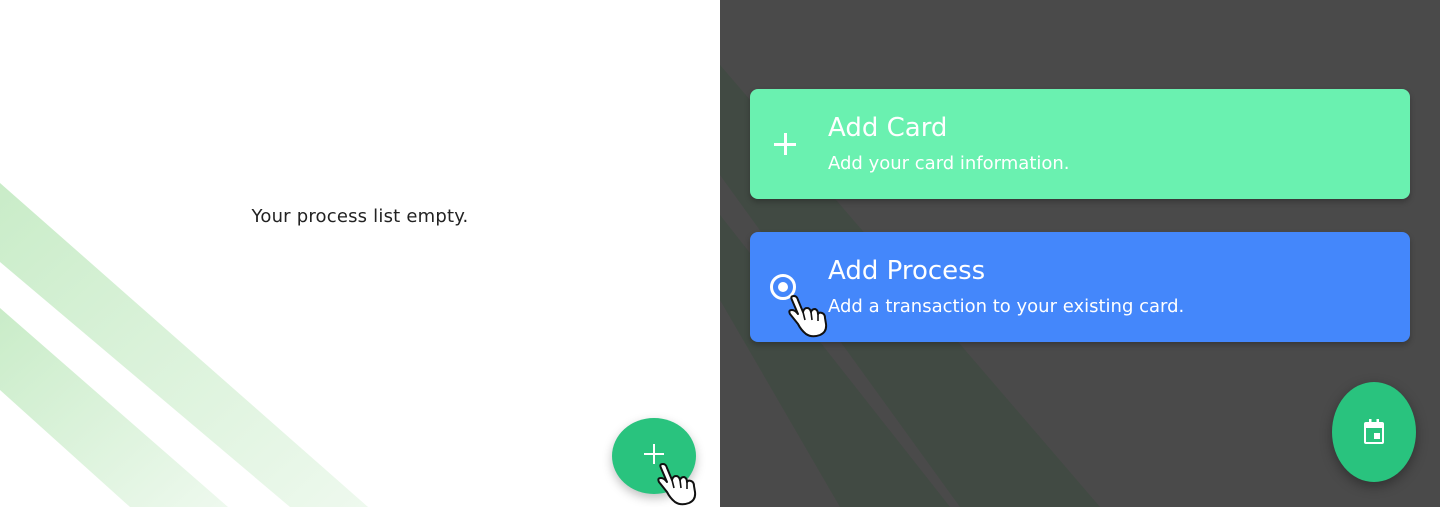 This screenshot has width=1440, height=507. I want to click on option-subtitle: Add a transaction to your existing card., so click(1006, 306).